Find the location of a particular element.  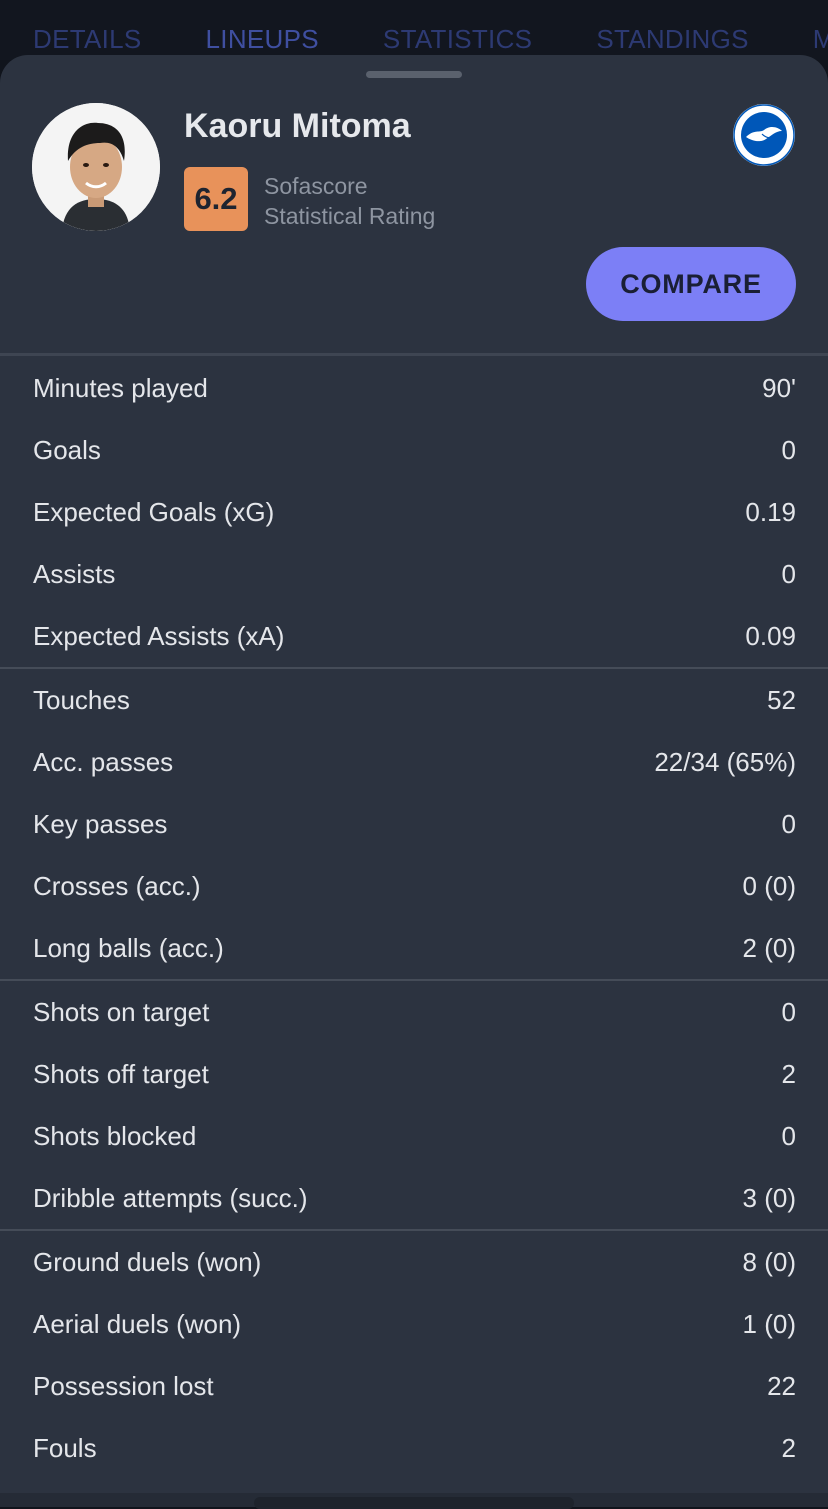

player-photo-icon is located at coordinates (96, 167).